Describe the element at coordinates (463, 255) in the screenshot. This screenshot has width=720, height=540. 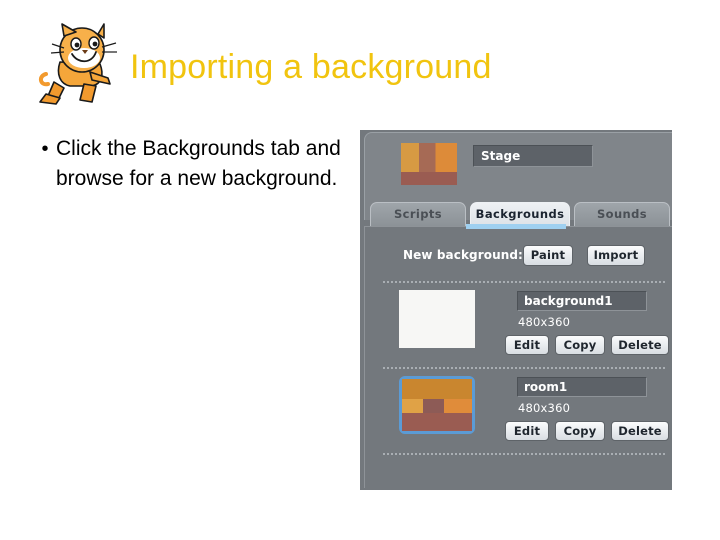
I see `new-background-label: New background:` at that location.